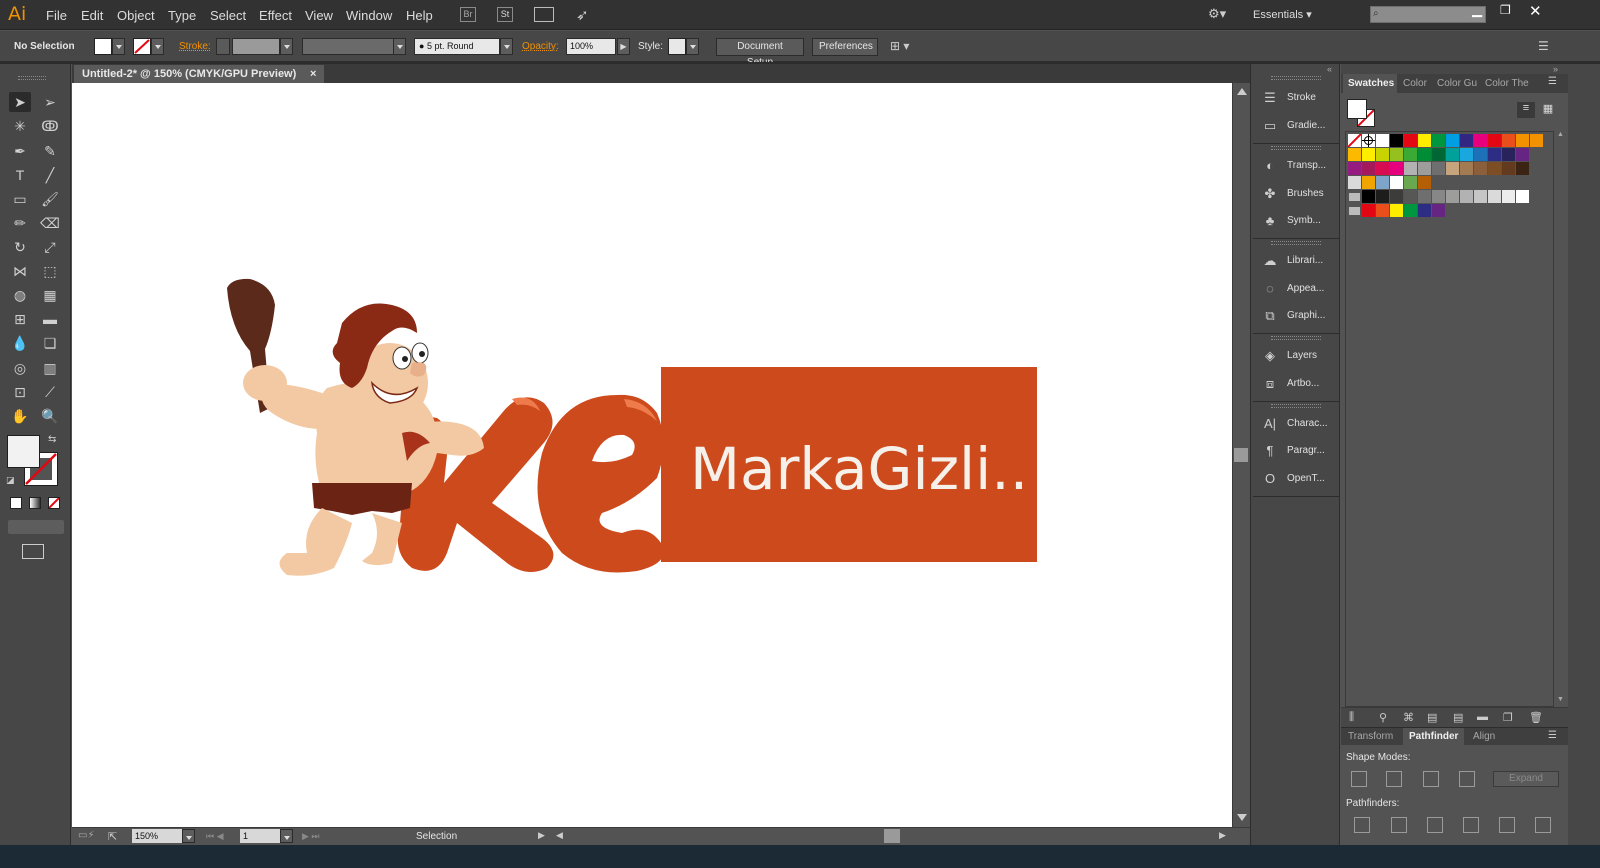  I want to click on collapse-panel-icon: », so click(1555, 69).